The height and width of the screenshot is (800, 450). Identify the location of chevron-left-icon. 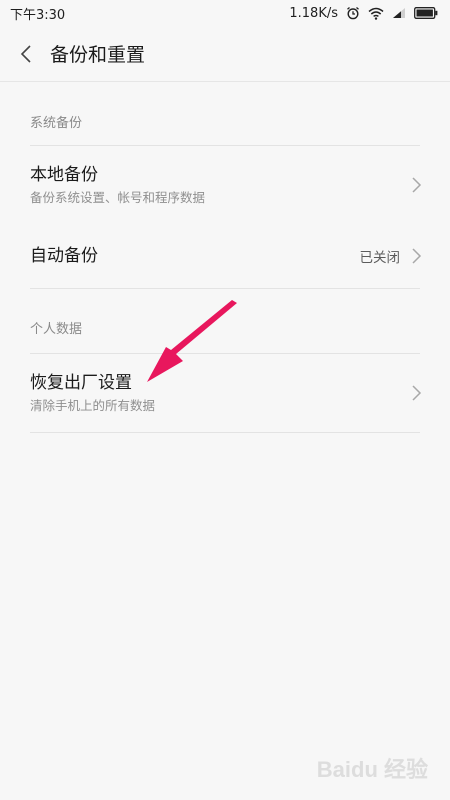
(25, 53).